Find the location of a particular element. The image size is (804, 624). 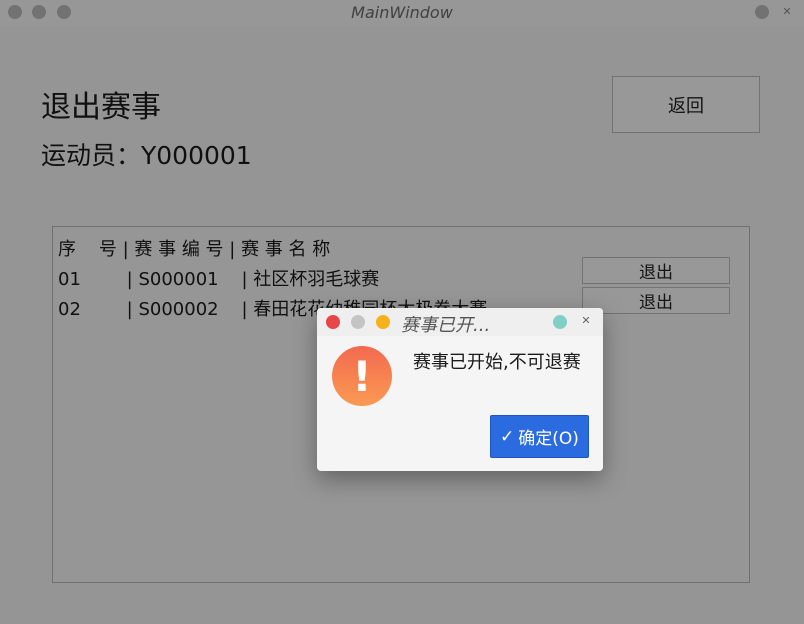

warning-icon: ! is located at coordinates (362, 376).